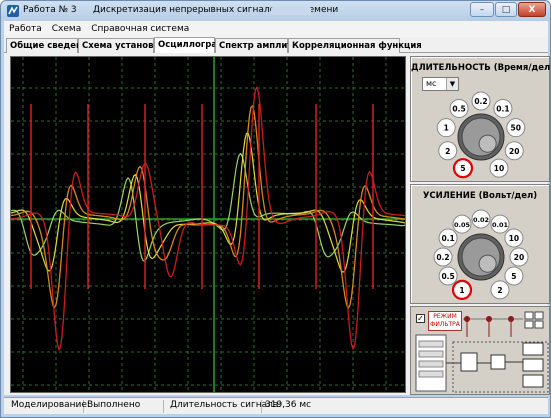  I want to click on duration-dial-label-1: 1, so click(446, 128).